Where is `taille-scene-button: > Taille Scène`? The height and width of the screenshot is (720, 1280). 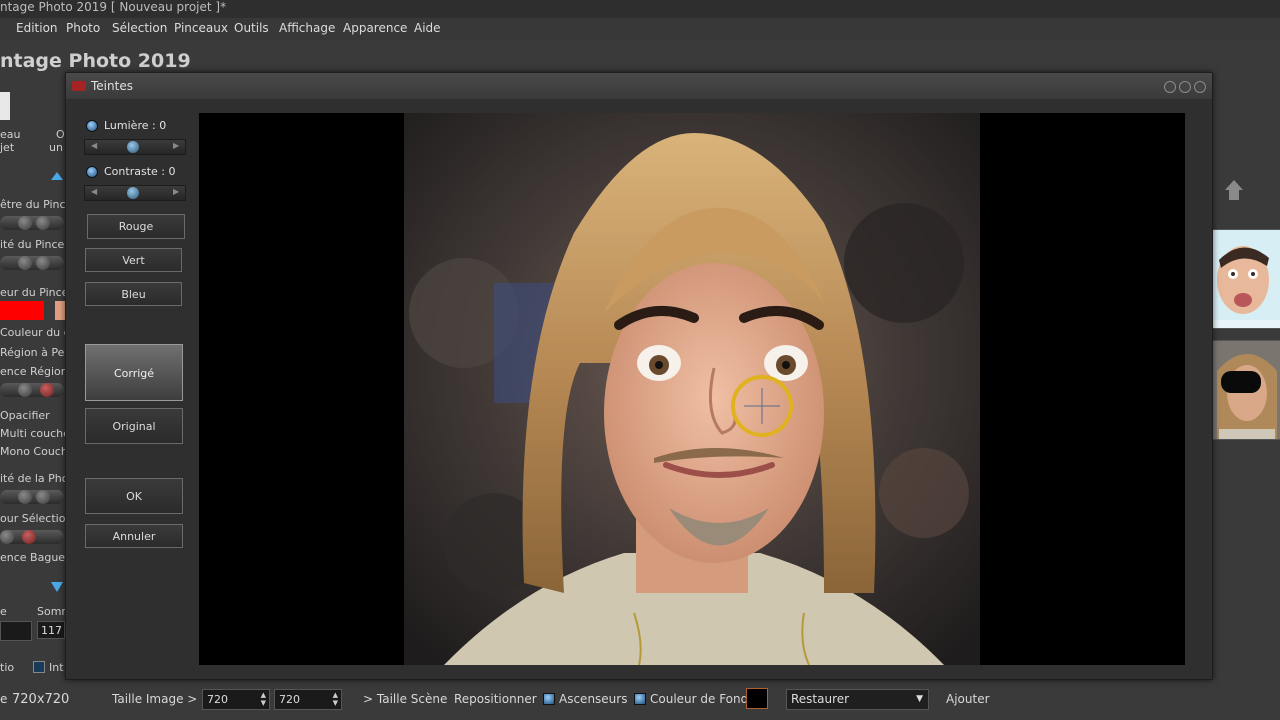
taille-scene-button: > Taille Scène is located at coordinates (405, 699).